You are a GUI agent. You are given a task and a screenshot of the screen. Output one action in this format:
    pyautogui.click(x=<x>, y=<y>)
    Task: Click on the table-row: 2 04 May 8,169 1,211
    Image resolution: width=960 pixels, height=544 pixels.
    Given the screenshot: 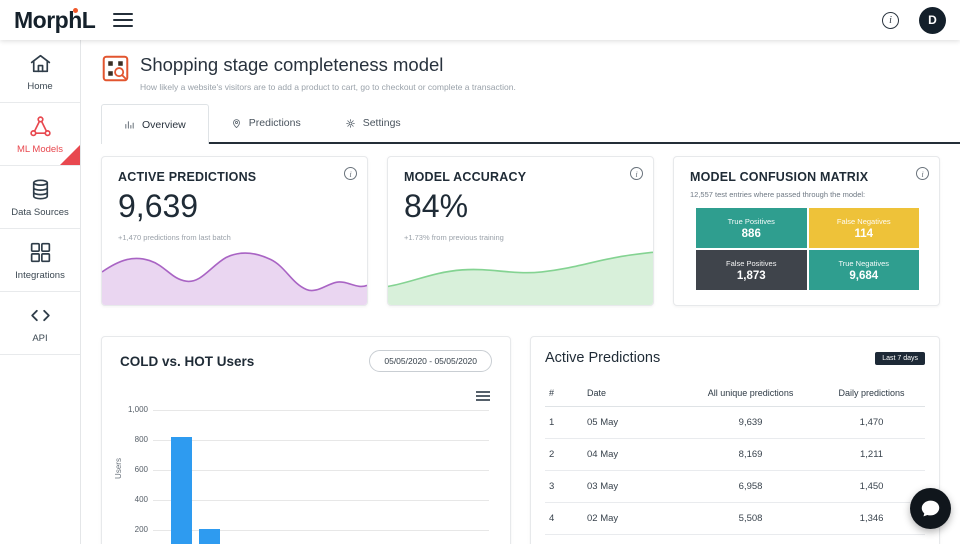 What is the action you would take?
    pyautogui.click(x=735, y=454)
    